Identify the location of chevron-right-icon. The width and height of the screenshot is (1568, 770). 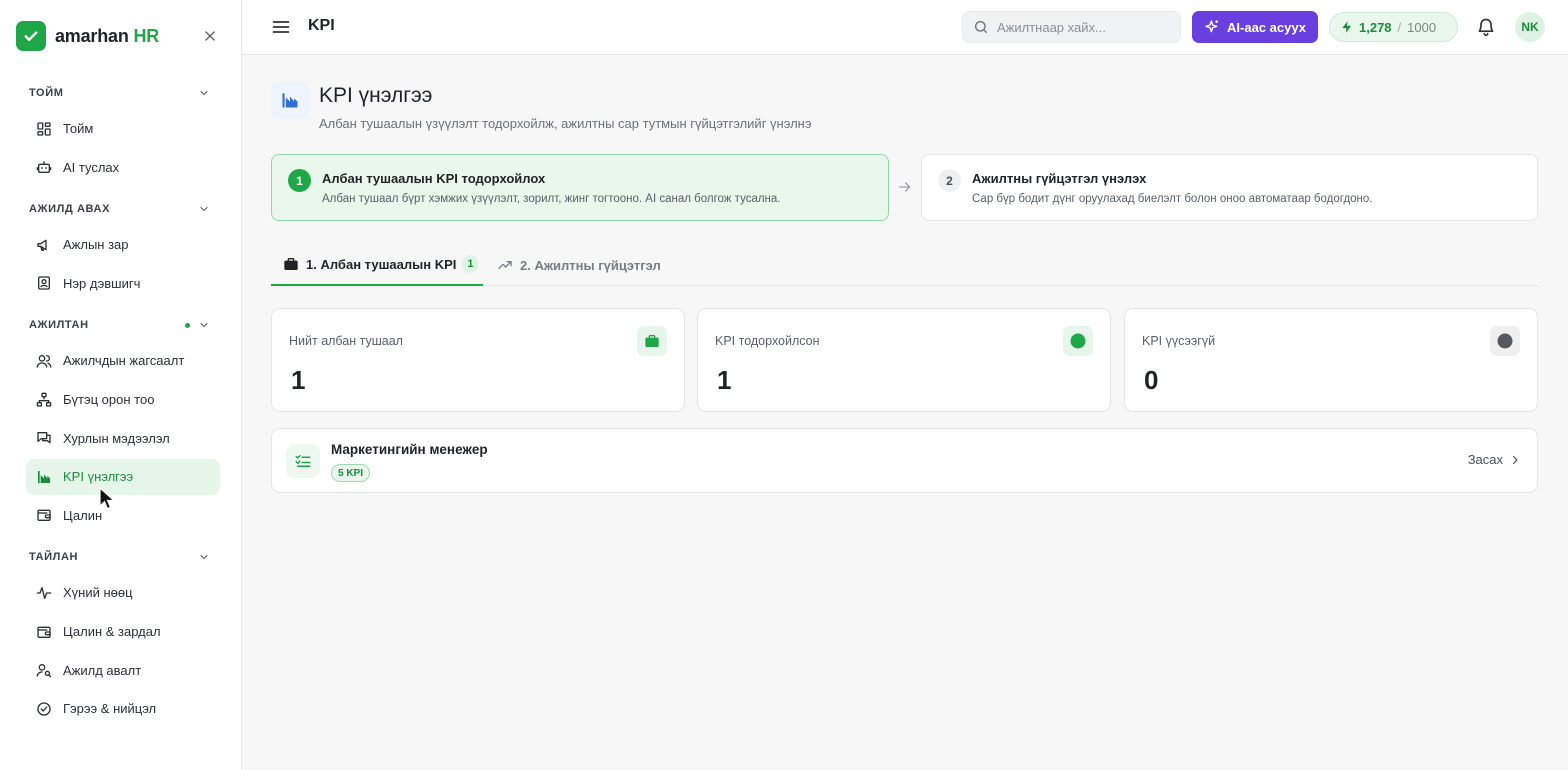
(1515, 459).